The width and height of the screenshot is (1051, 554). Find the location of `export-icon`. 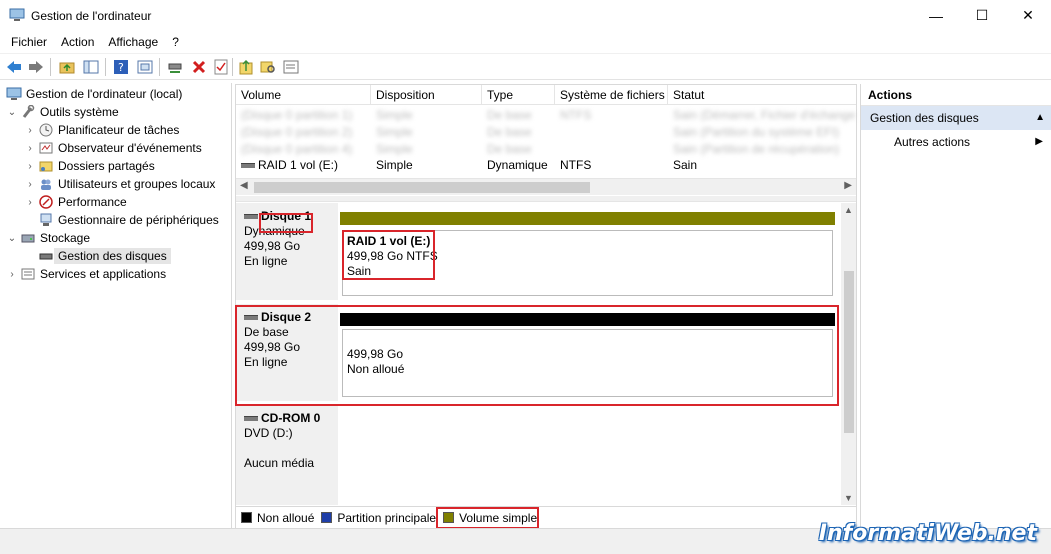

export-icon is located at coordinates (246, 67).